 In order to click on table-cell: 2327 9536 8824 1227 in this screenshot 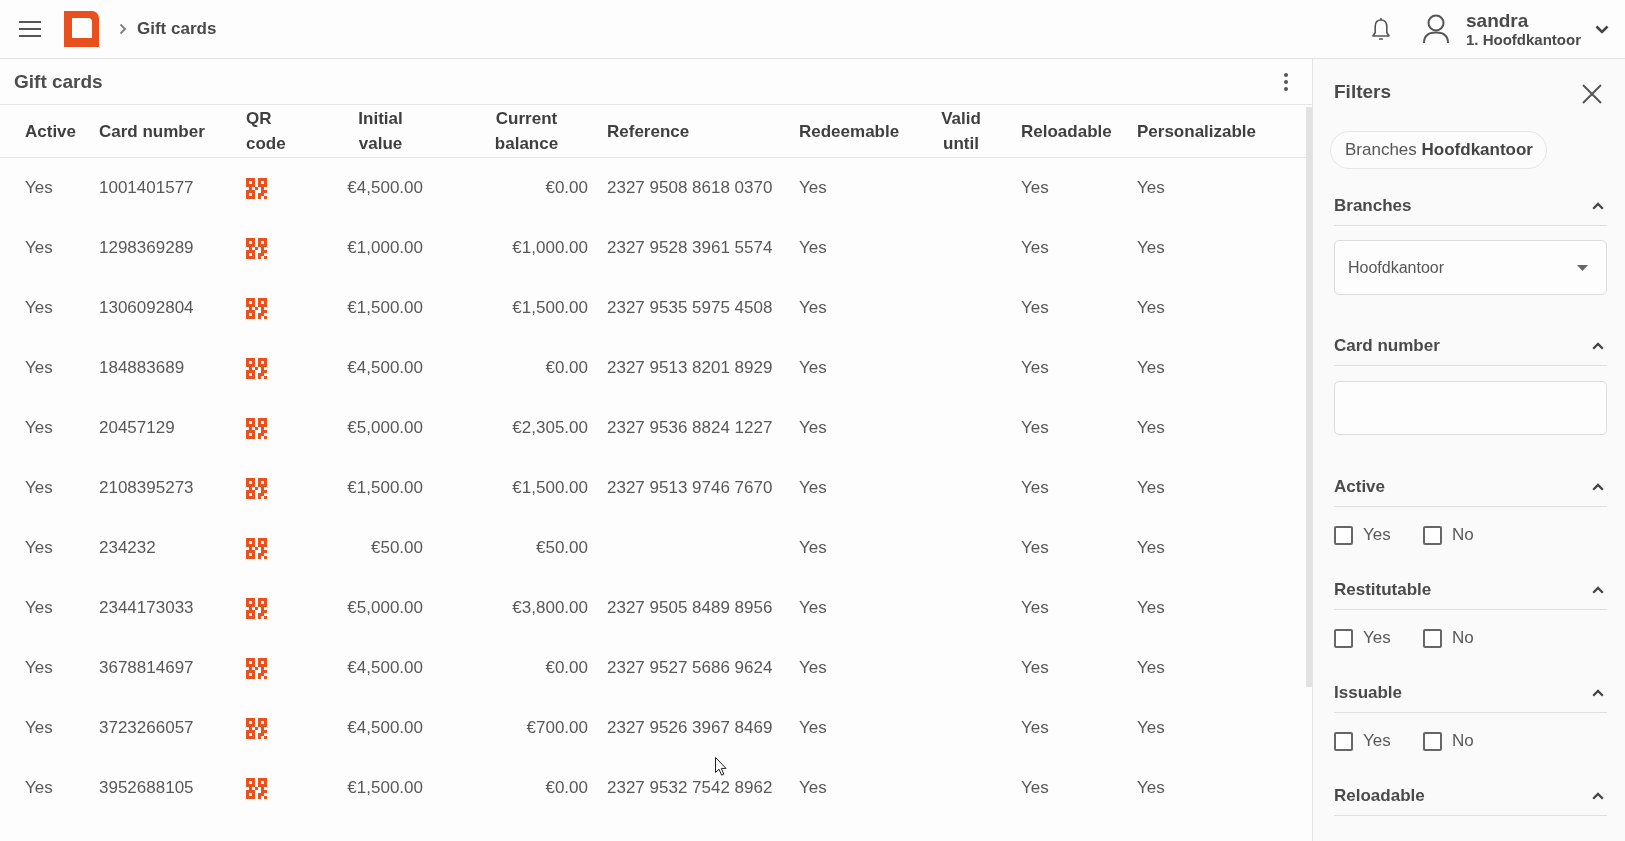, I will do `click(690, 428)`.